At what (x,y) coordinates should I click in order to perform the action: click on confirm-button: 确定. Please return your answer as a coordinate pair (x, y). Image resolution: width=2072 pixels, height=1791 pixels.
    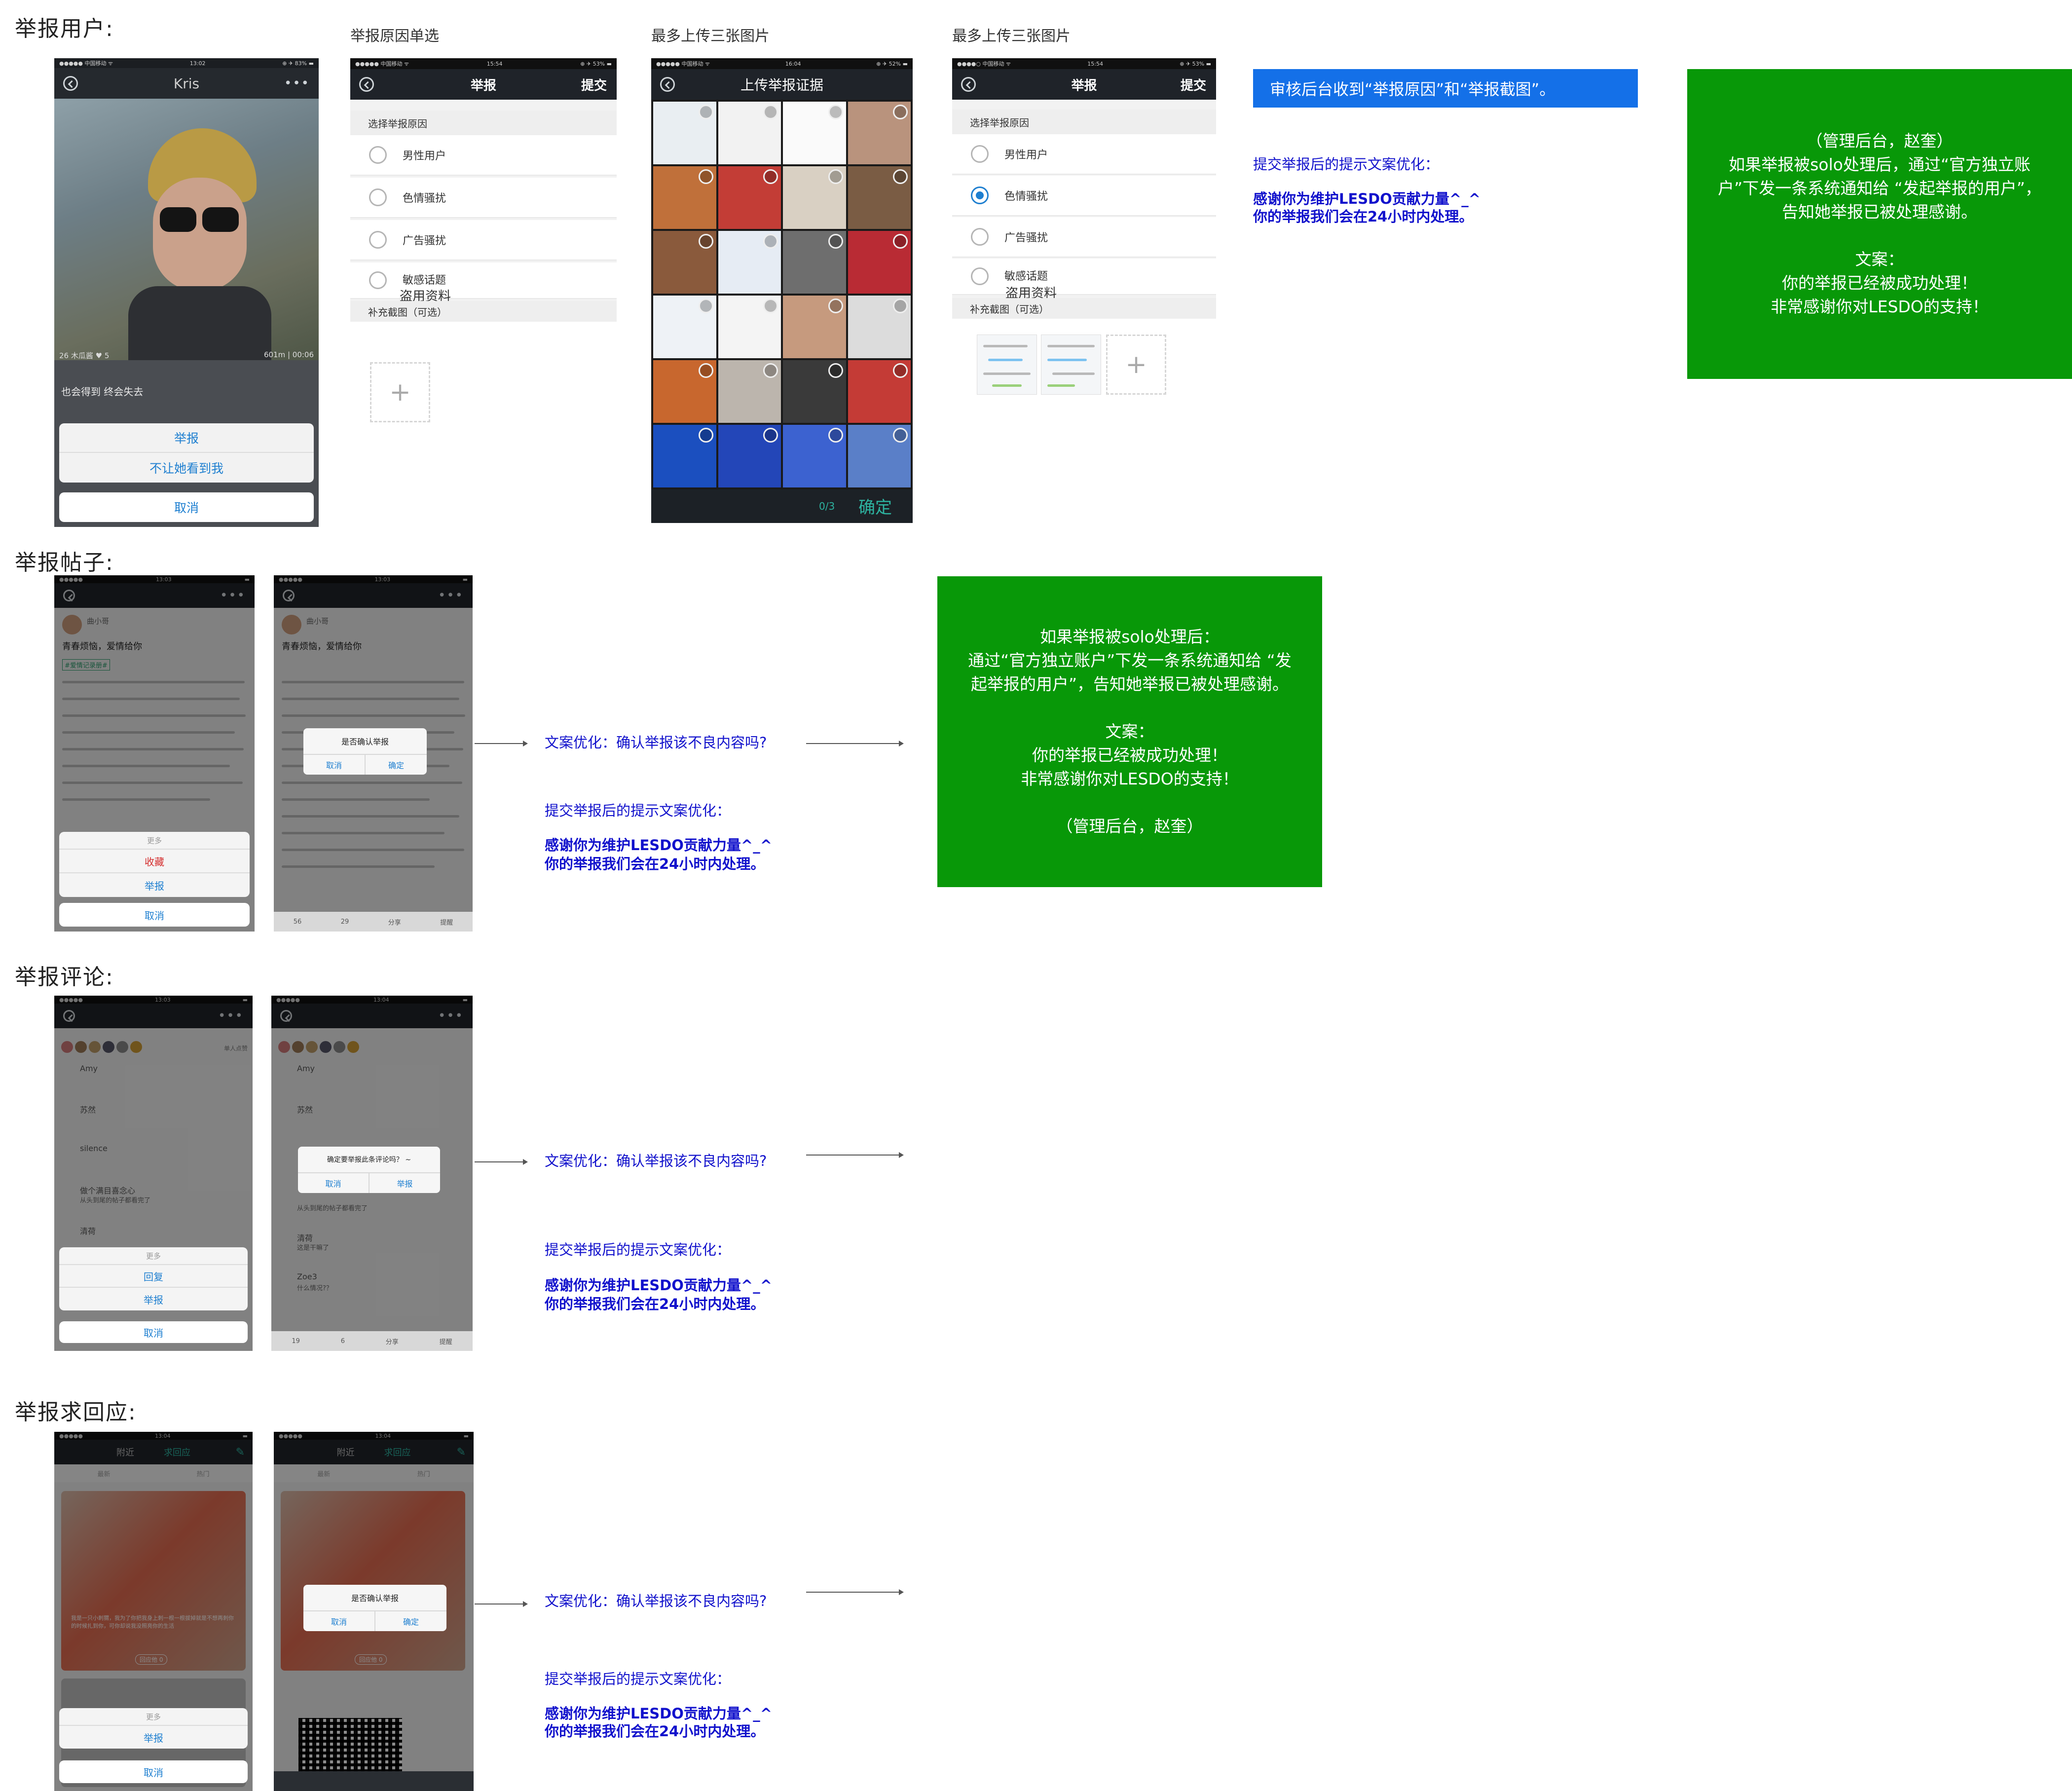
    Looking at the image, I should click on (875, 506).